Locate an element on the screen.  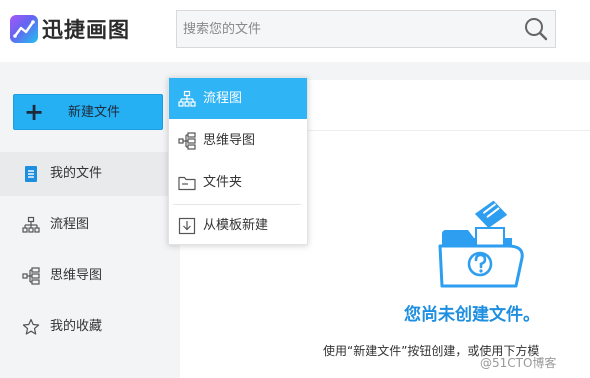
sidebar-item-favorites: 我的收藏 is located at coordinates (90, 327).